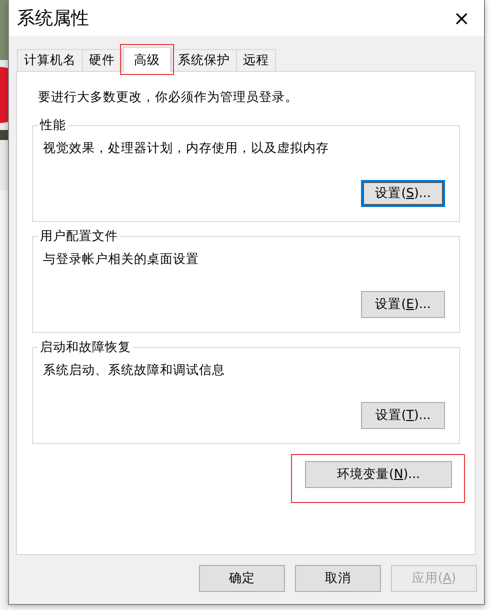 The image size is (493, 610). What do you see at coordinates (461, 18) in the screenshot?
I see `close-button: ×` at bounding box center [461, 18].